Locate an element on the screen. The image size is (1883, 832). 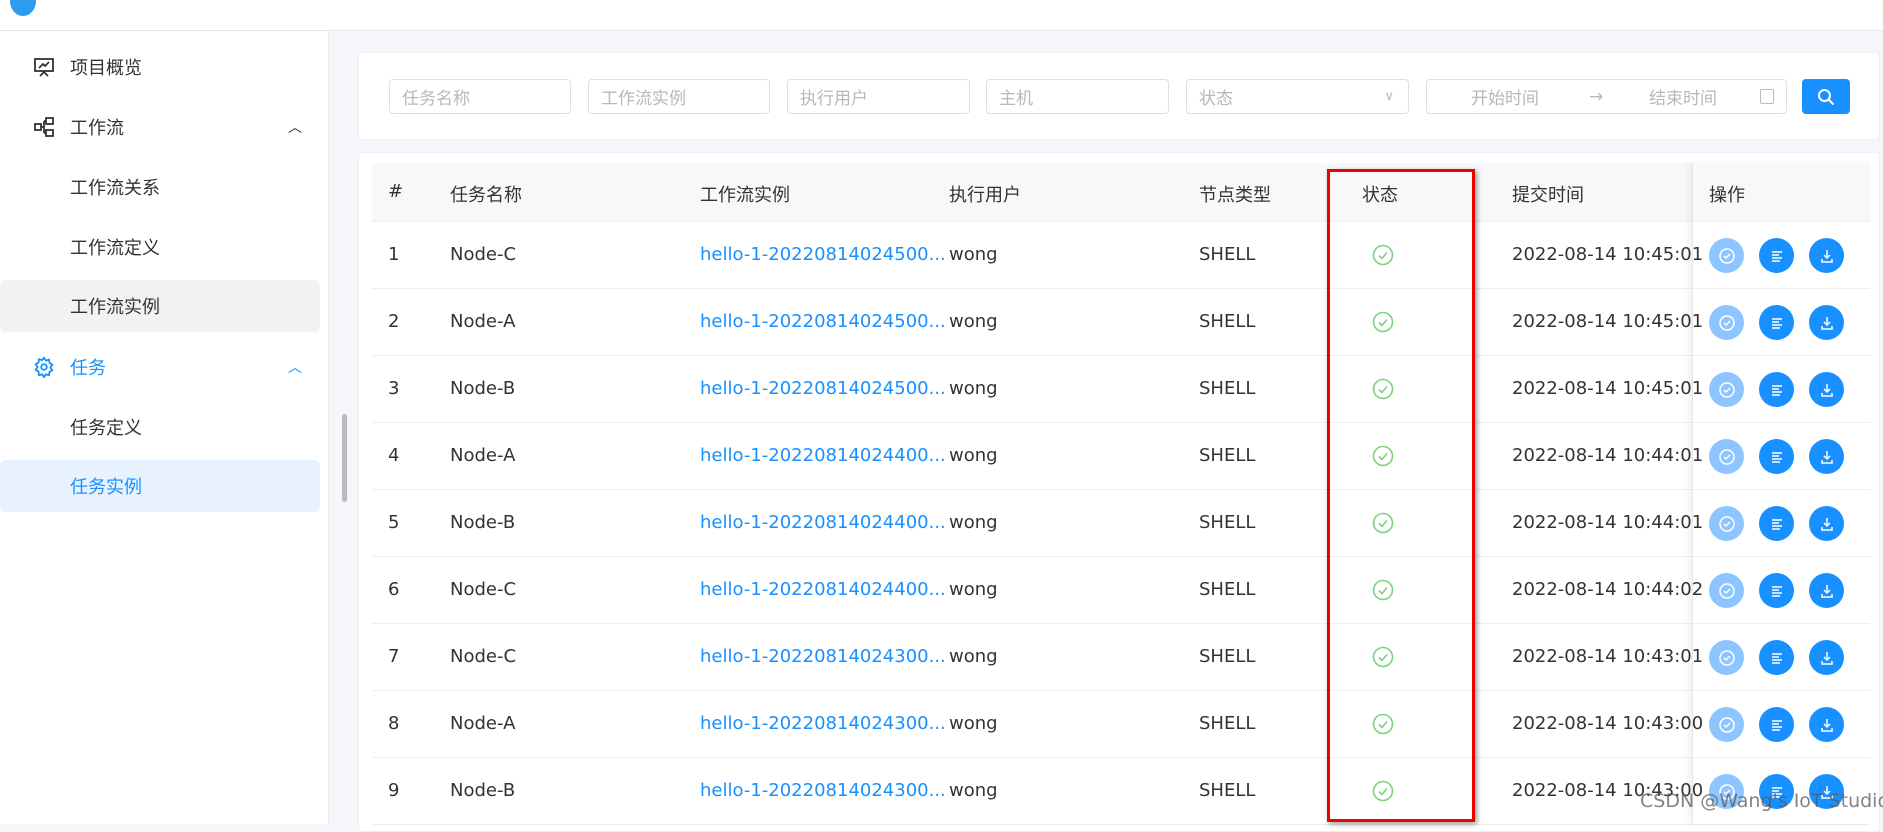
sidebar-item-workflow: 工作流 ︿ is located at coordinates (160, 127).